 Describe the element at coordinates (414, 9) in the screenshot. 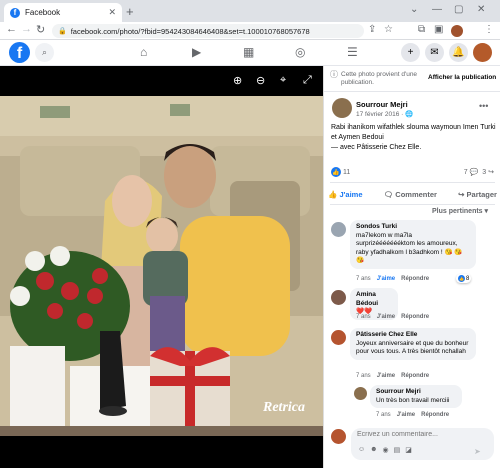

I see `tab-search-icon: ⌄` at that location.